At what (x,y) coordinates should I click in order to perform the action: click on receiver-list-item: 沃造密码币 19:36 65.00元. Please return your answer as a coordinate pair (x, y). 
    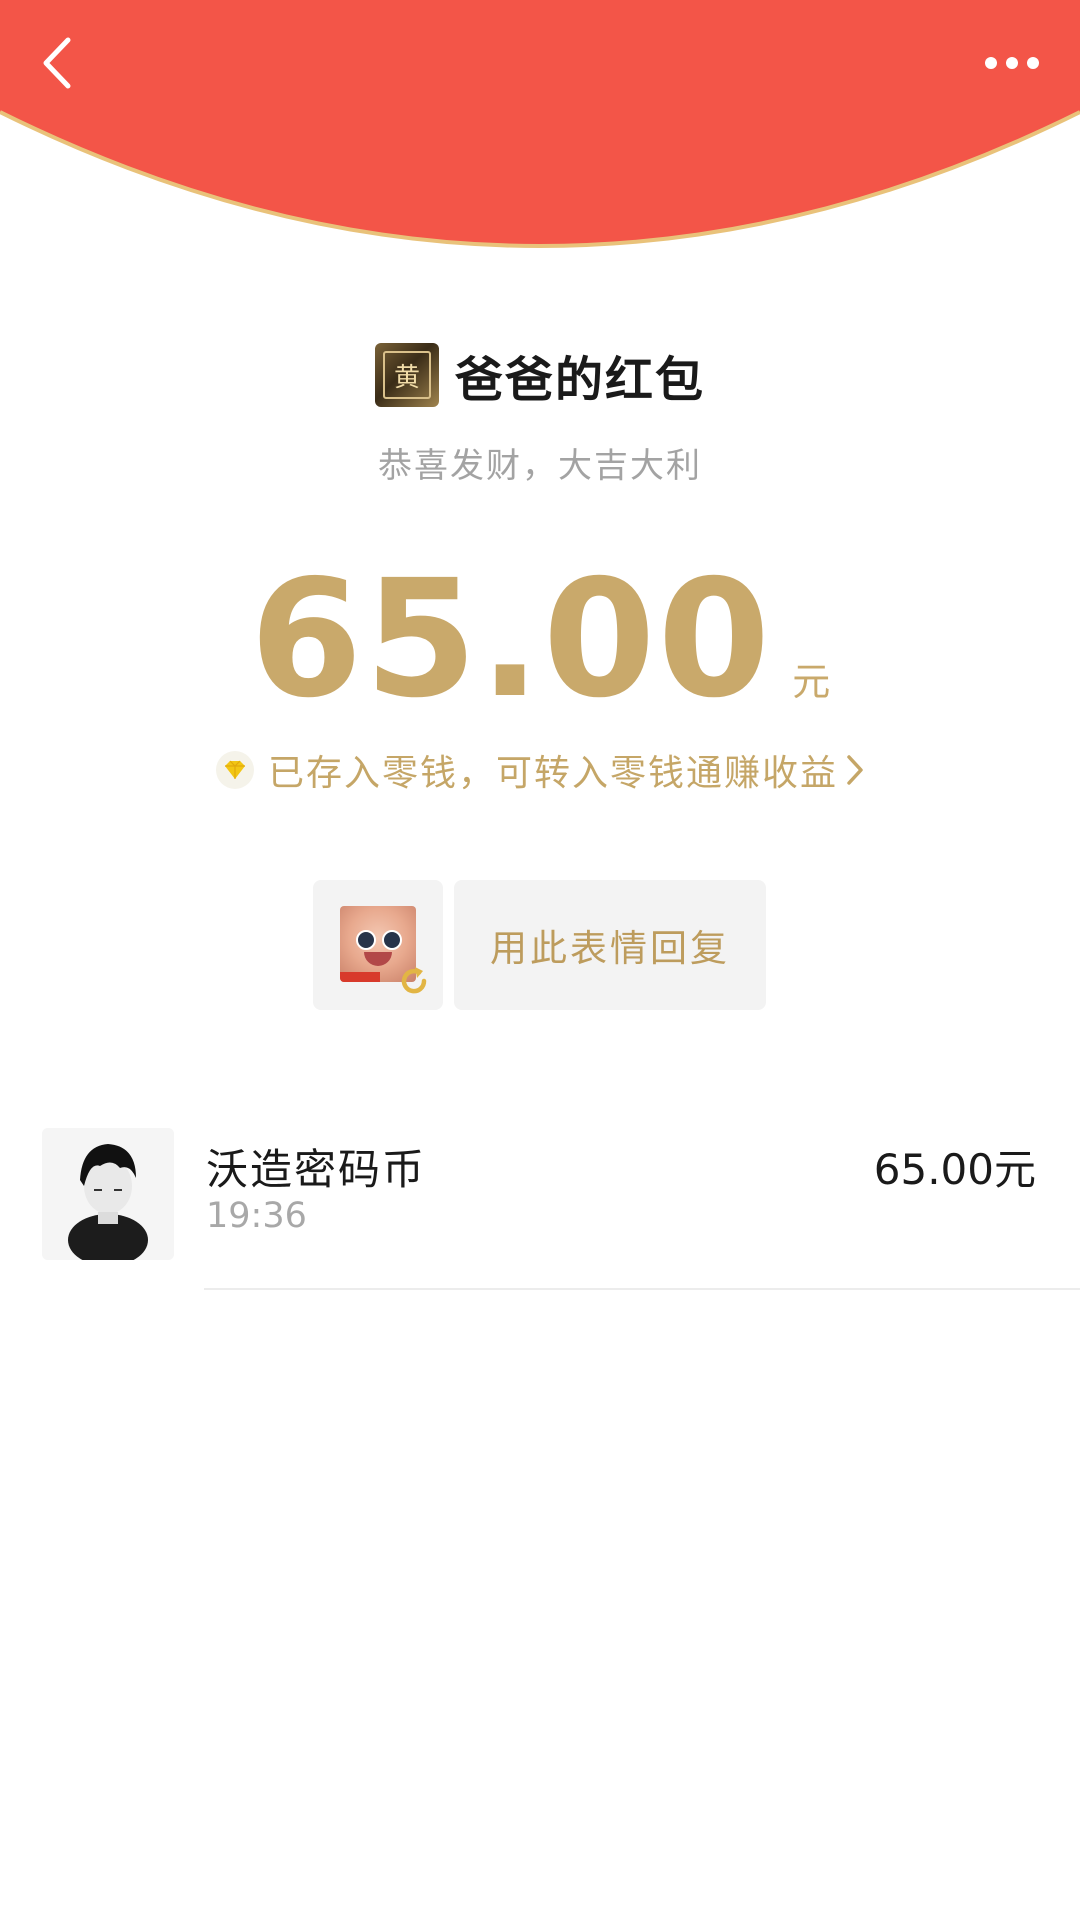
    Looking at the image, I should click on (540, 1208).